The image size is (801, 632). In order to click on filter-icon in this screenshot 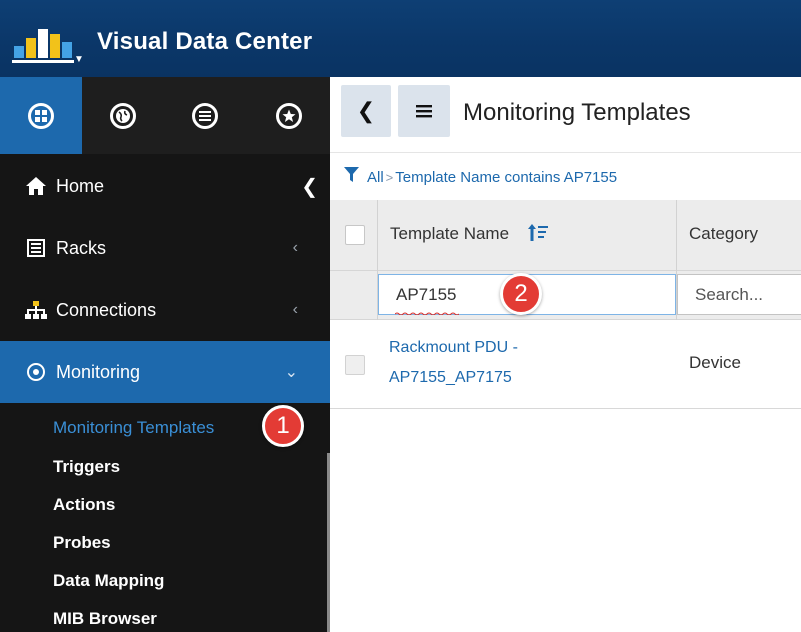, I will do `click(351, 177)`.